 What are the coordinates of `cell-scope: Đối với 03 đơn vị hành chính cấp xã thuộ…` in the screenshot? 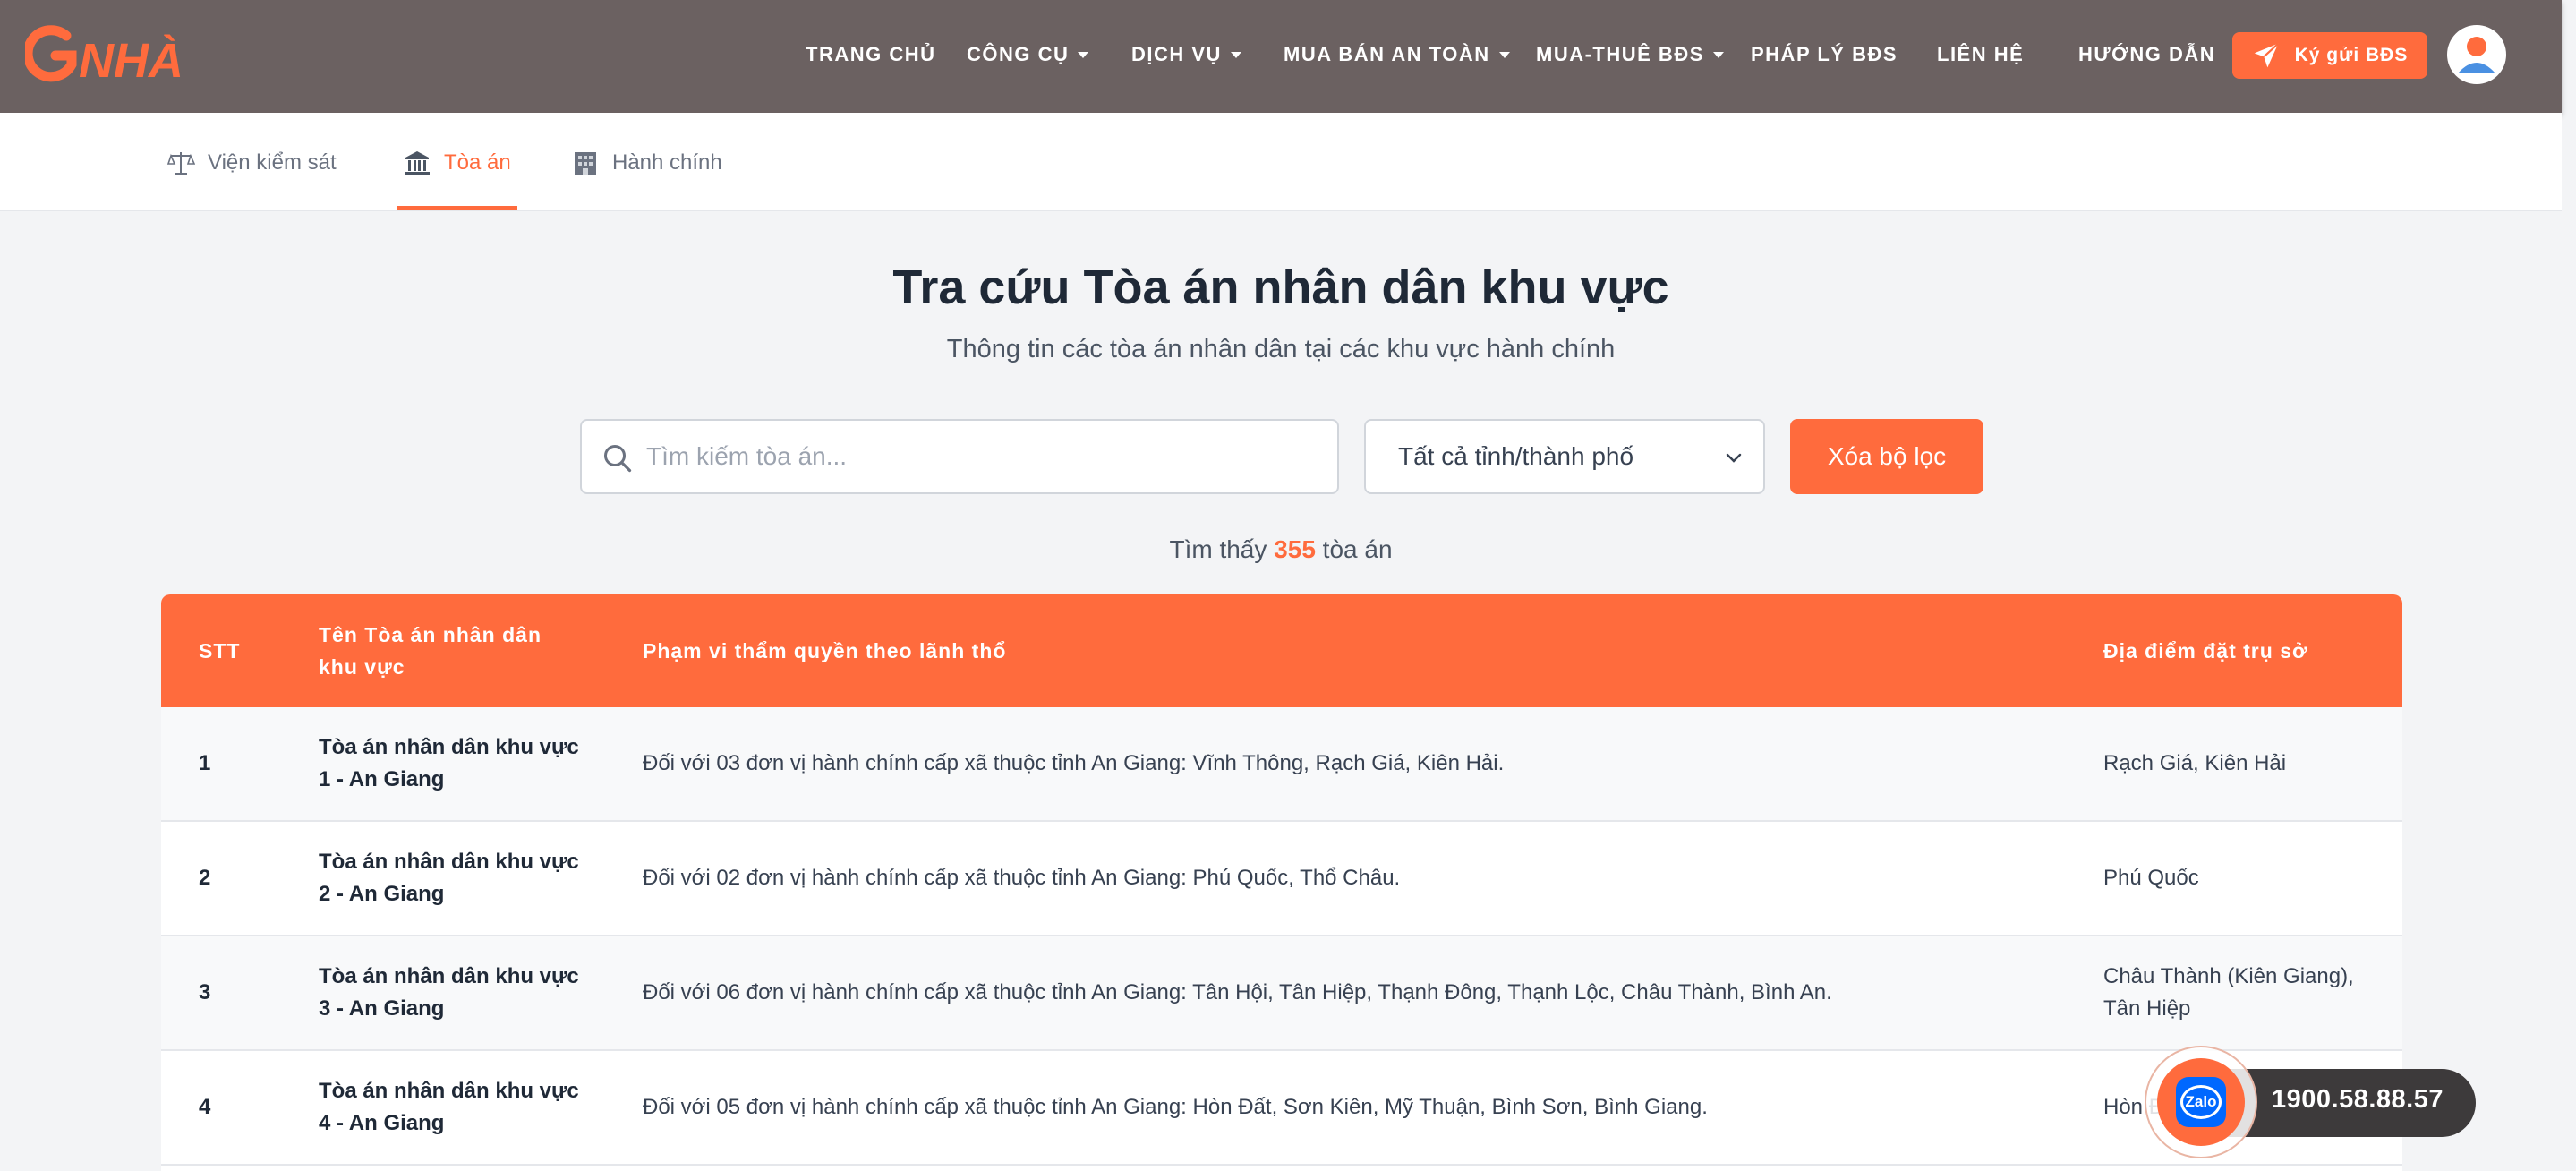 It's located at (1074, 763).